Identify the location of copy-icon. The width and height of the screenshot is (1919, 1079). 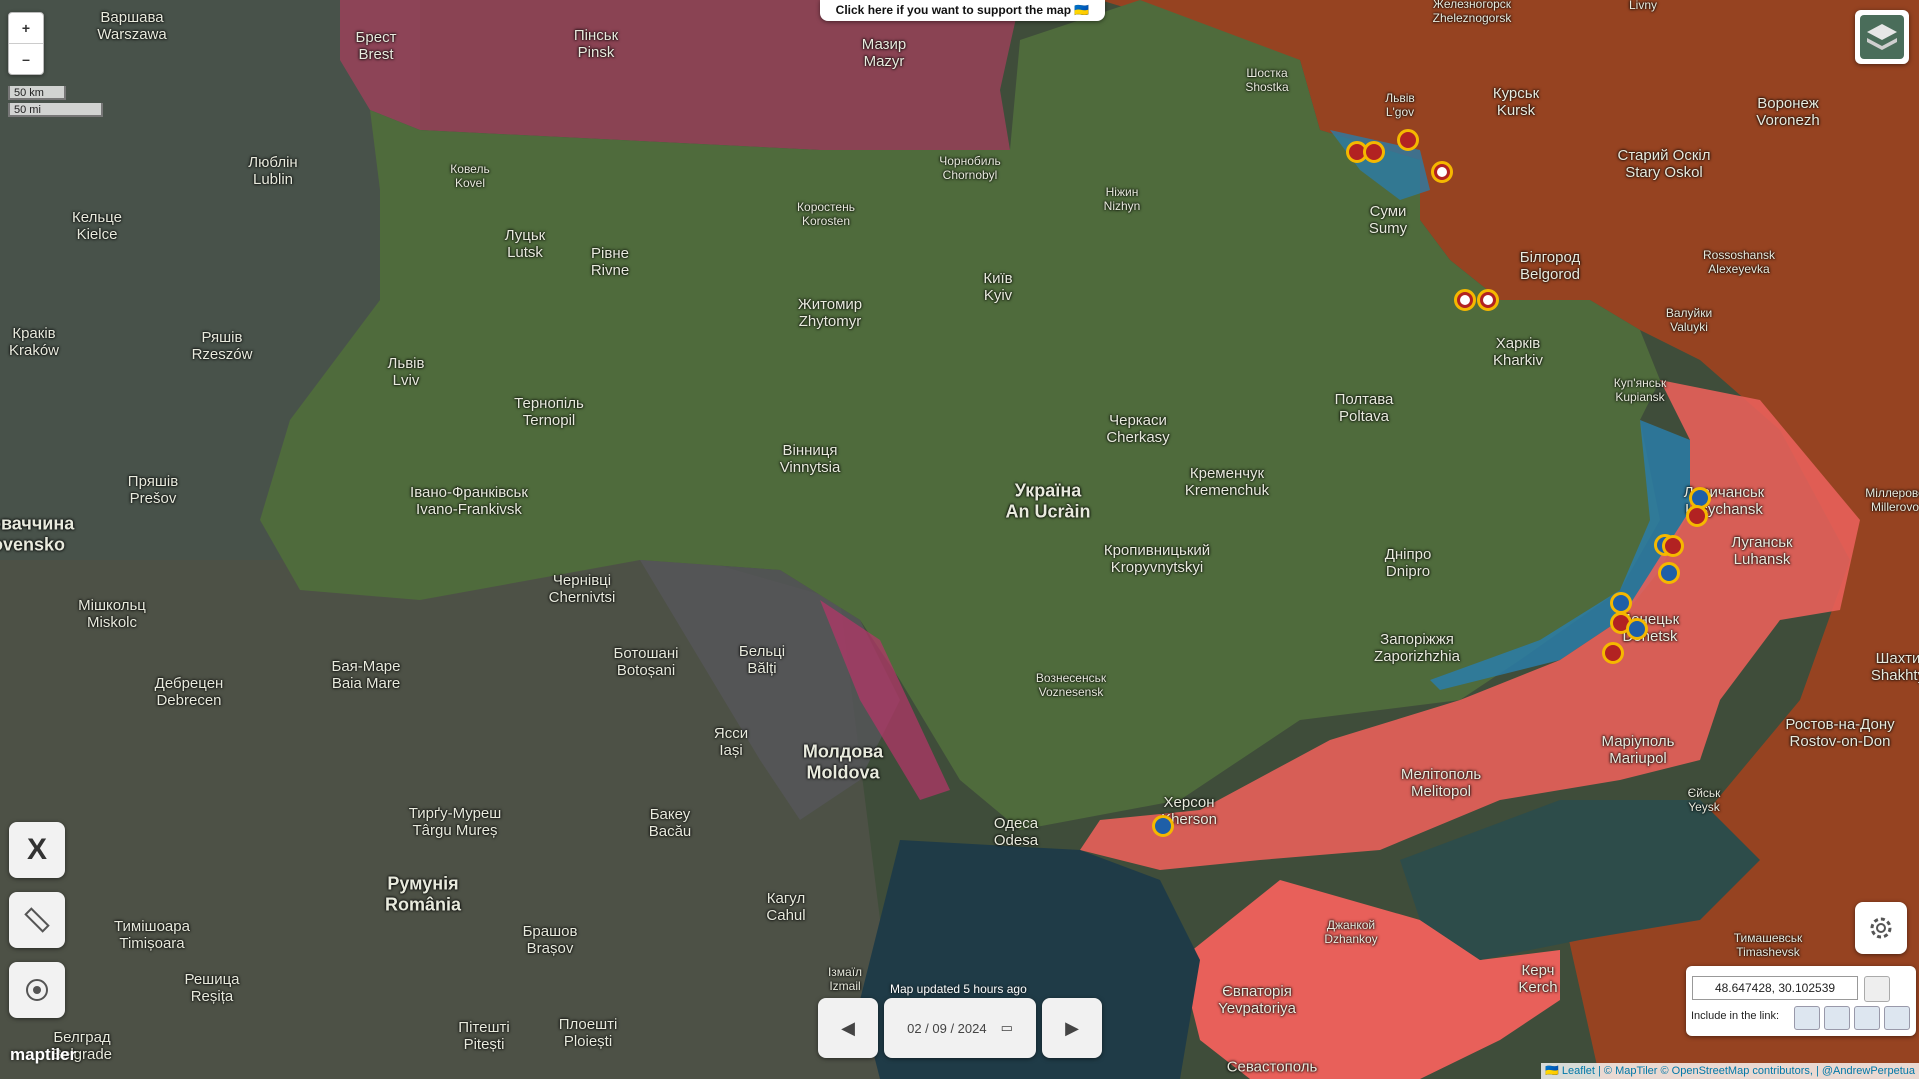
(1877, 989).